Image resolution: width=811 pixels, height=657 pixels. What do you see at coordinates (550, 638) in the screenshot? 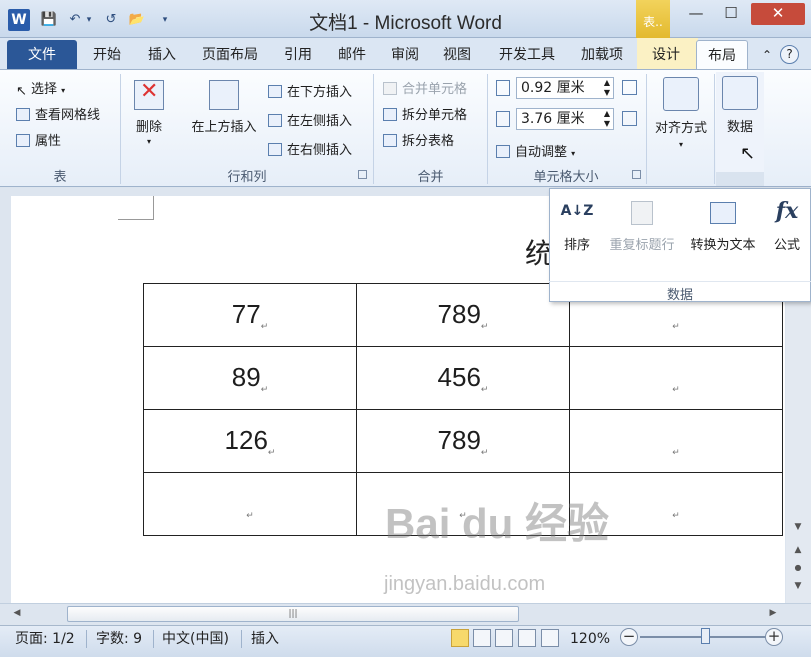
I see `draft-view-icon` at bounding box center [550, 638].